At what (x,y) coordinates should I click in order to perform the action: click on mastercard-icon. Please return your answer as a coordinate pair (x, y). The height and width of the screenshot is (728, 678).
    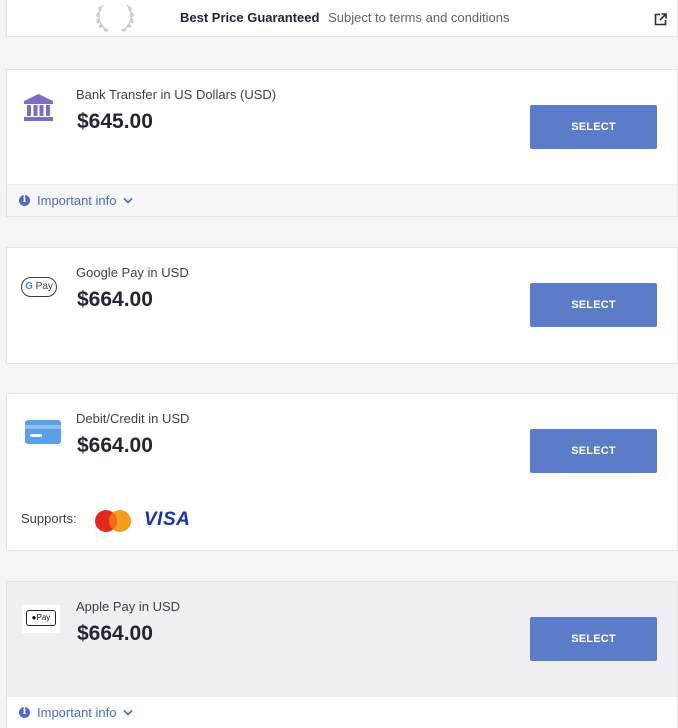
    Looking at the image, I should click on (113, 521).